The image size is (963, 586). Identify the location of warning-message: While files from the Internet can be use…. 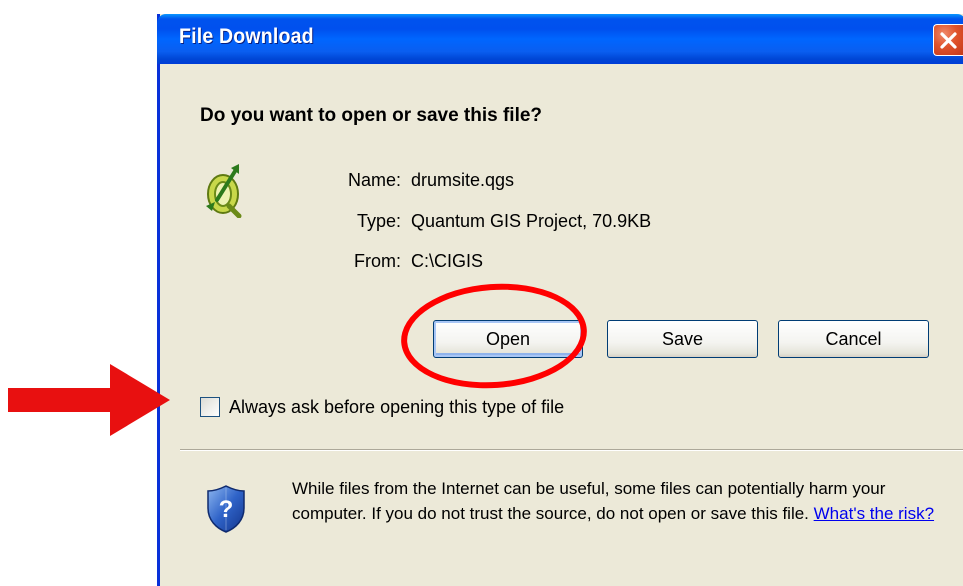
(589, 501).